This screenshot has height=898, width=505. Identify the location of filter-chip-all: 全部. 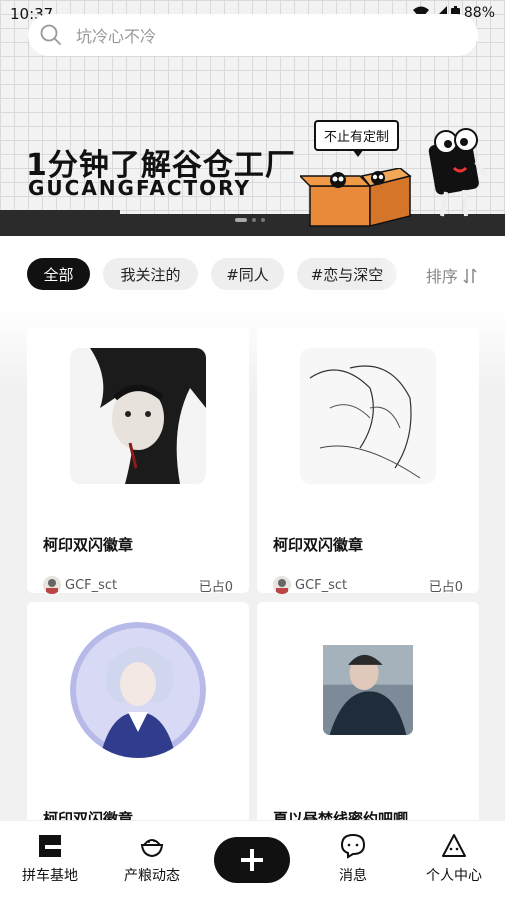
(58, 274).